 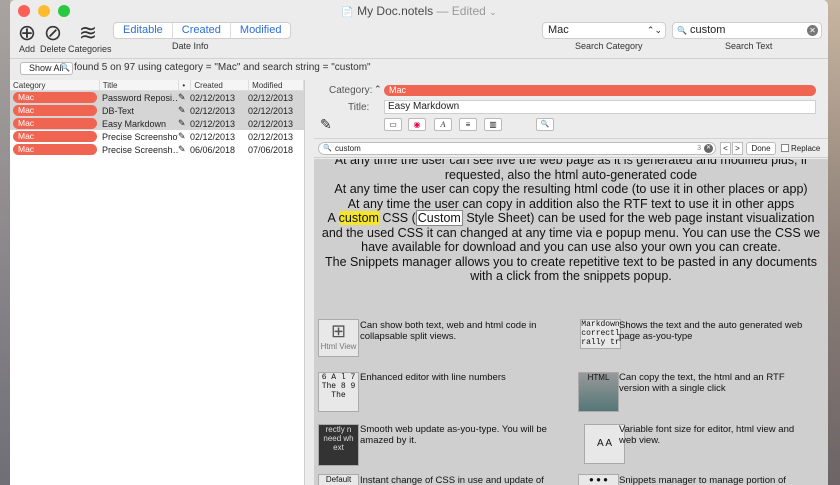 What do you see at coordinates (654, 30) in the screenshot?
I see `select-arrows-icon: ⌃⌄` at bounding box center [654, 30].